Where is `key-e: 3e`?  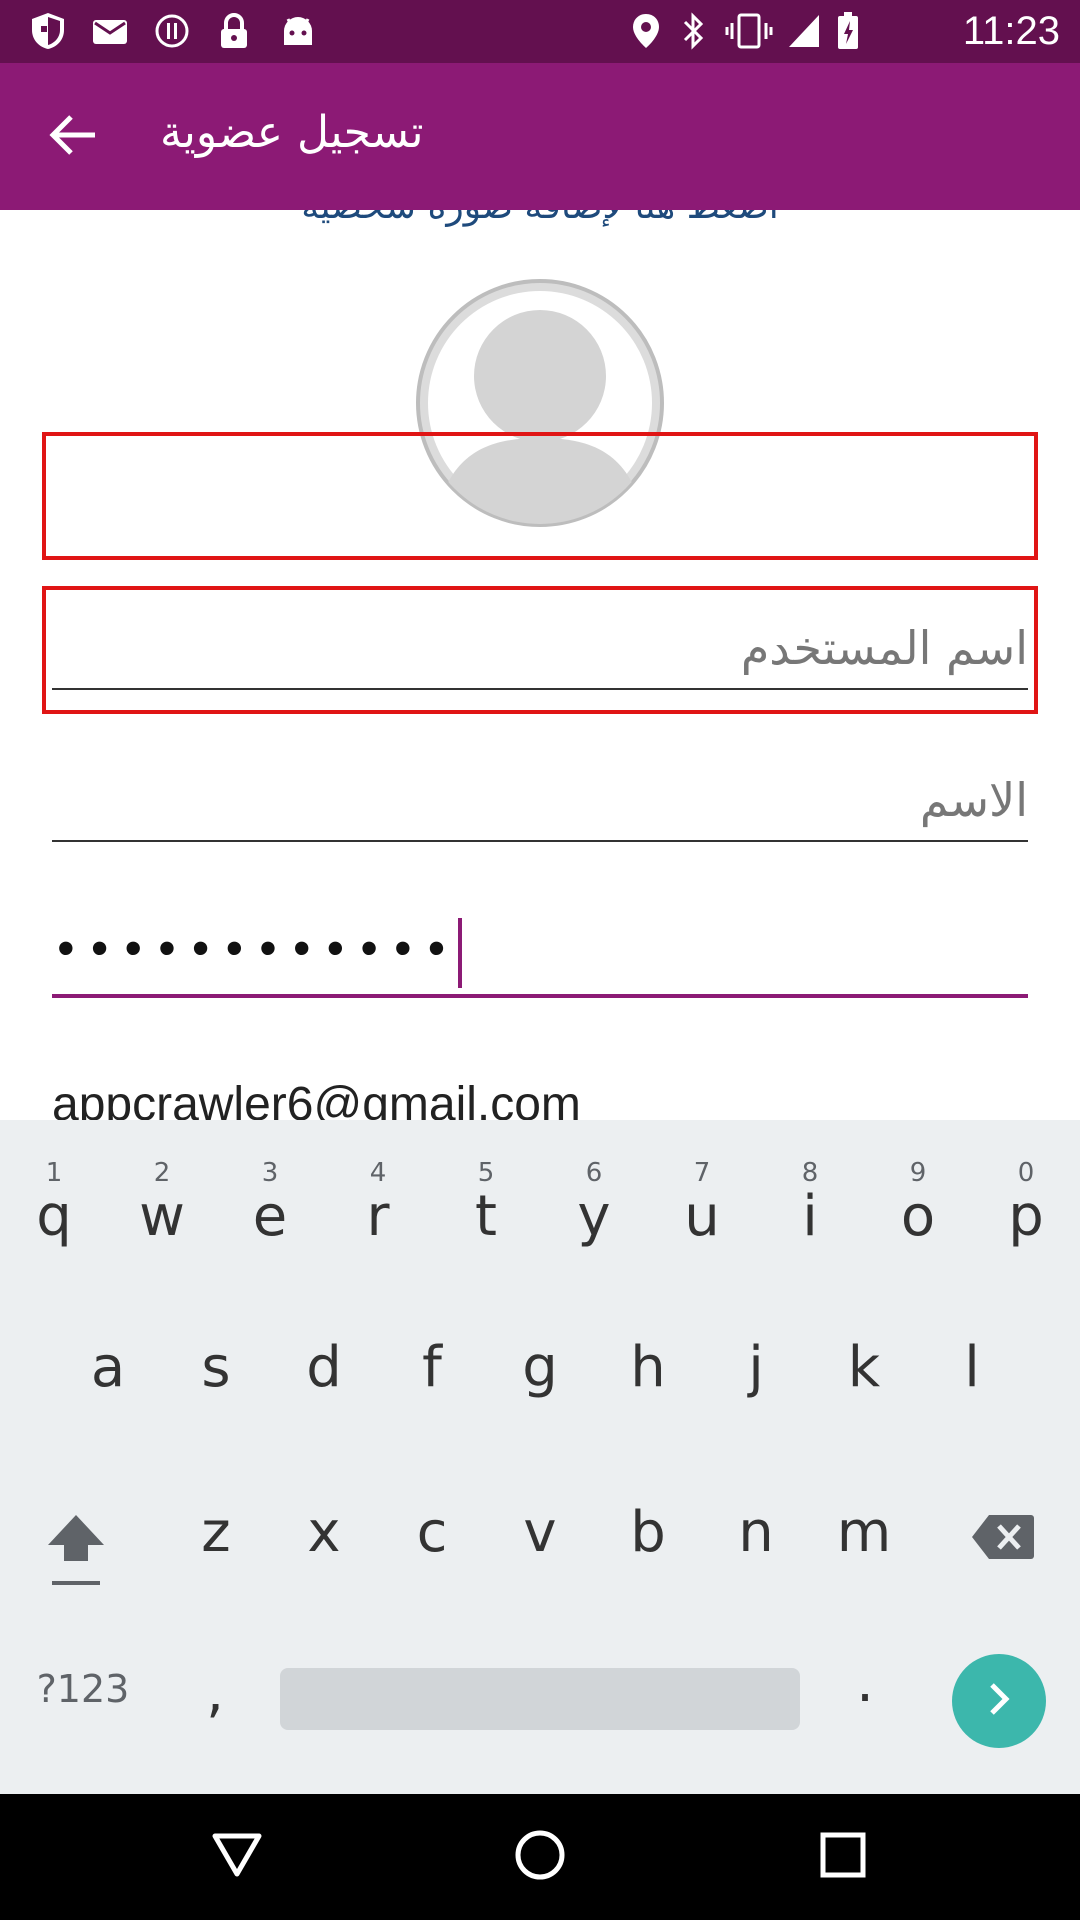
key-e: 3e is located at coordinates (270, 1203).